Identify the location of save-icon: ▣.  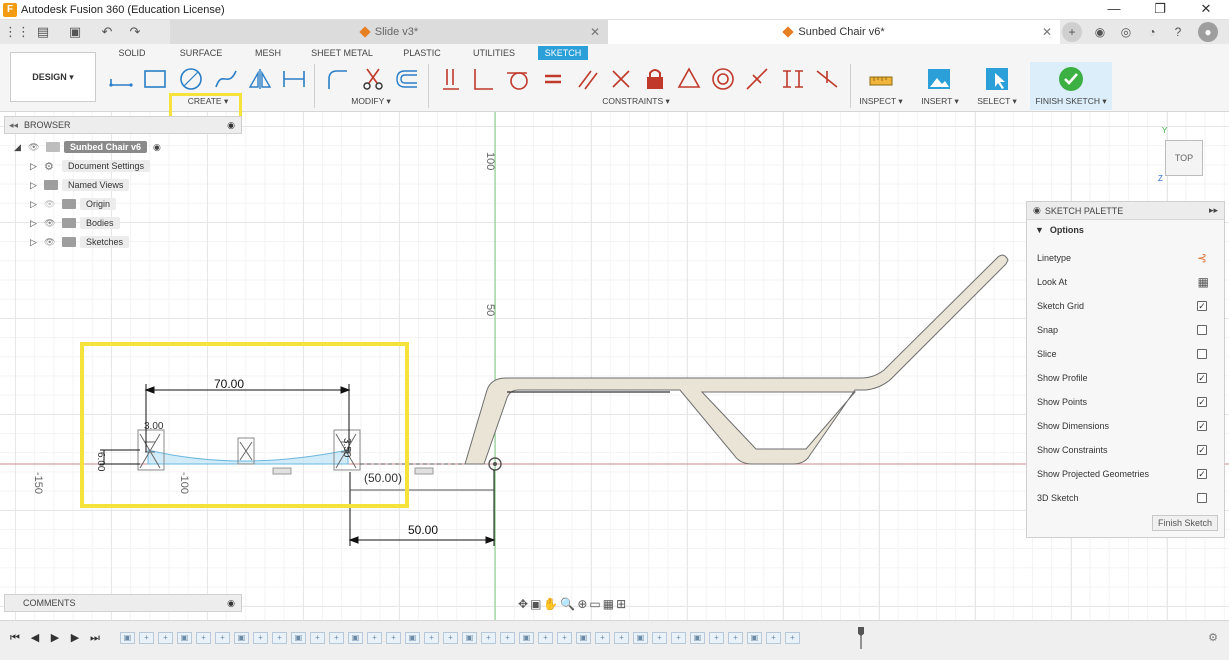
(75, 32).